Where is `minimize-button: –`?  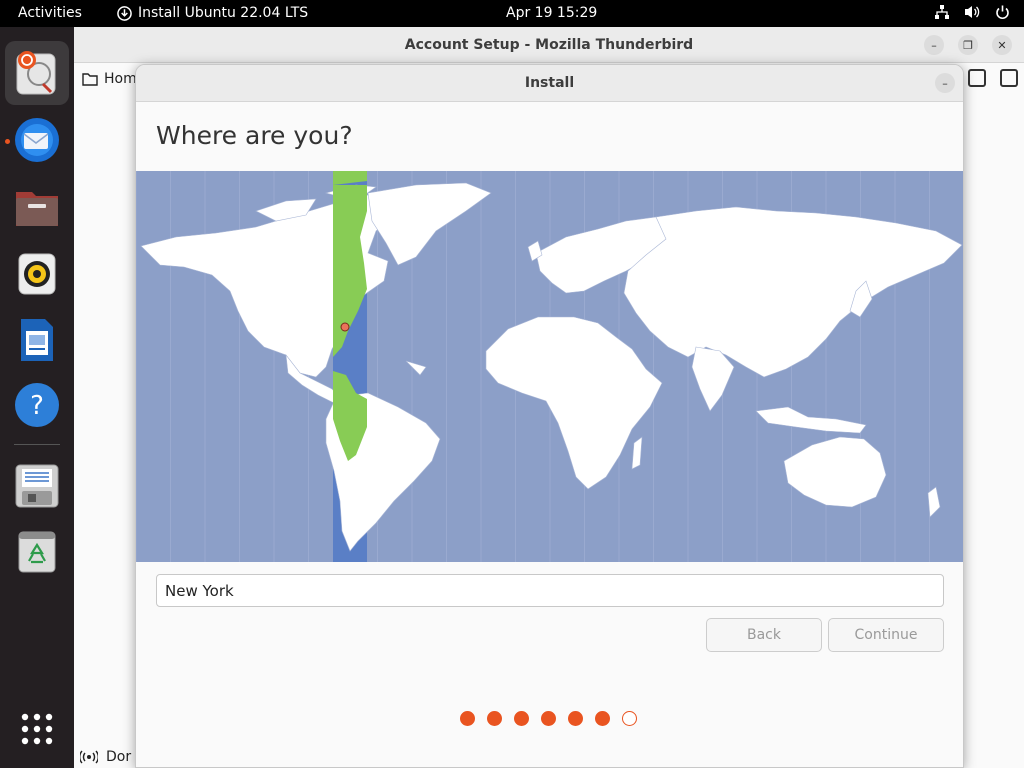 minimize-button: – is located at coordinates (934, 45).